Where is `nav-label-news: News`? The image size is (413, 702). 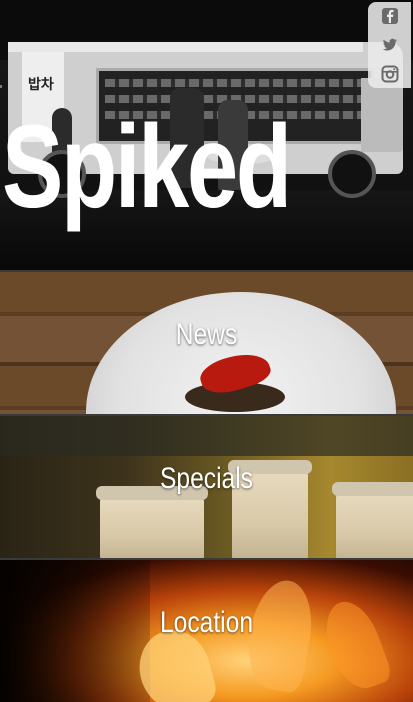 nav-label-news: News is located at coordinates (206, 334).